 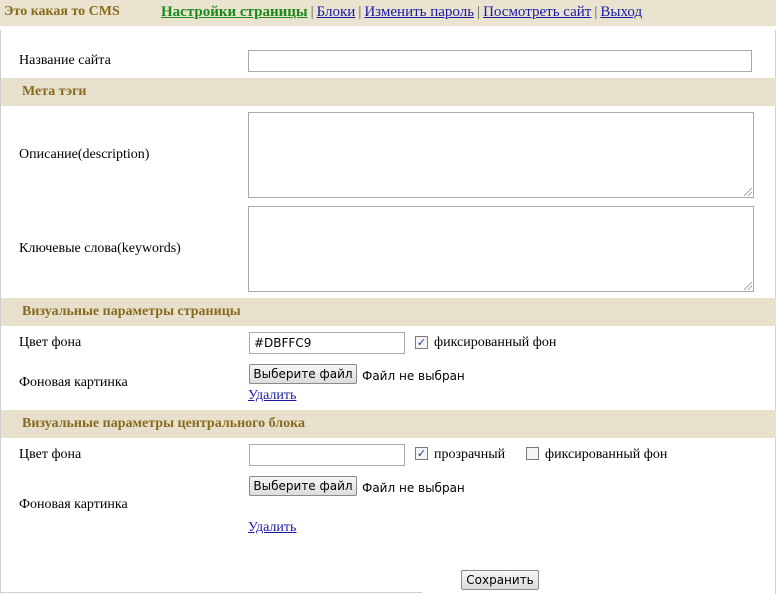 I want to click on page-bg-color-label: Цвет фона, so click(x=50, y=342).